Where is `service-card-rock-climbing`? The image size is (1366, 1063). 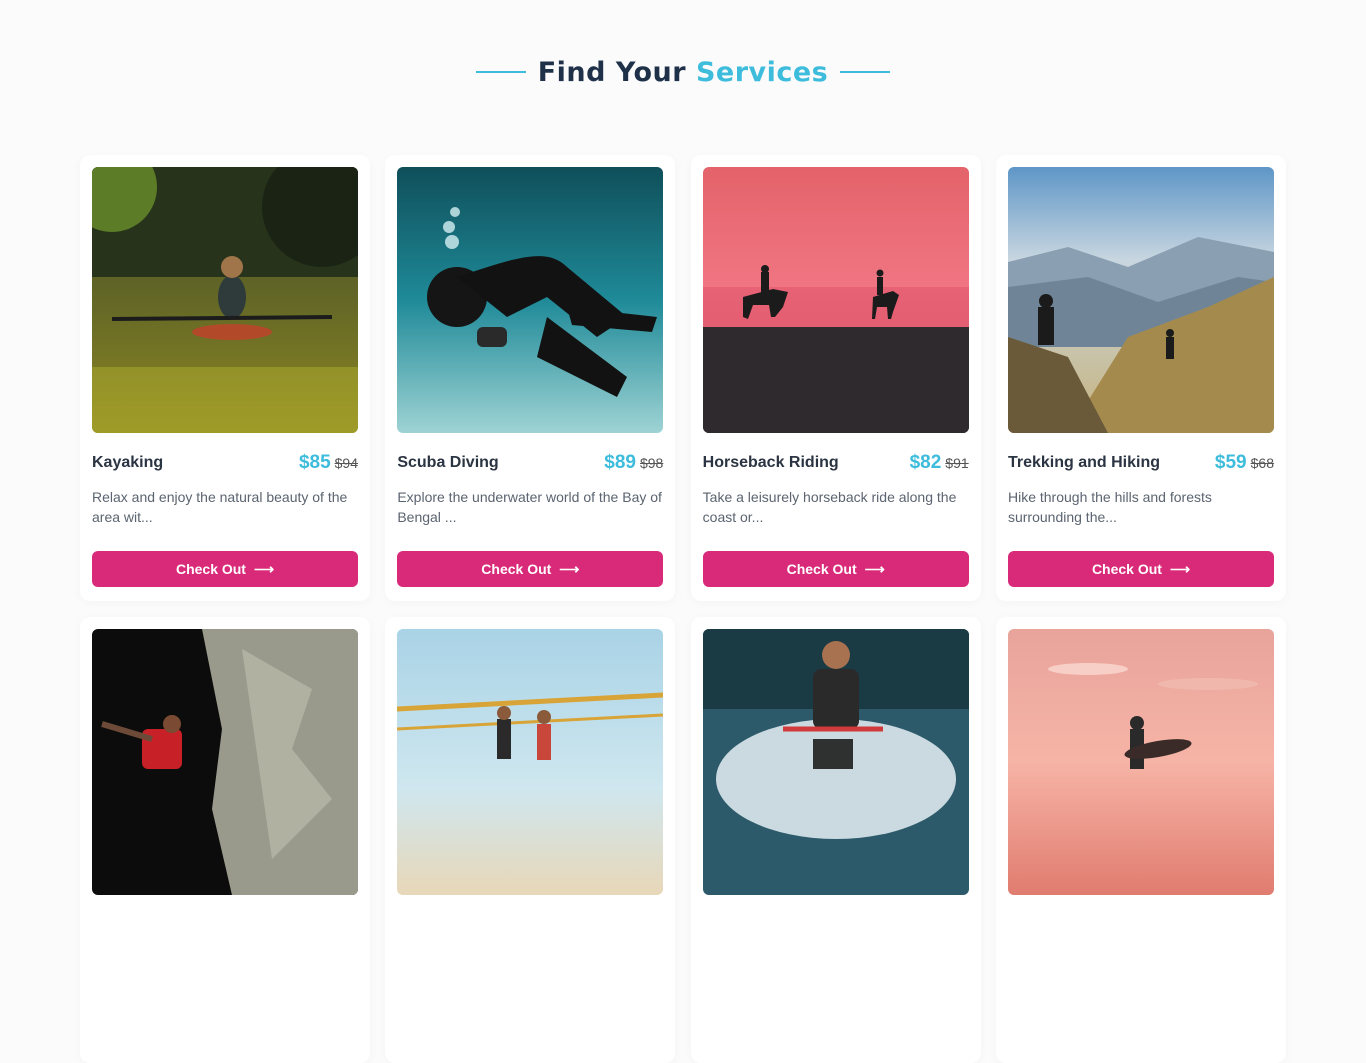 service-card-rock-climbing is located at coordinates (225, 840).